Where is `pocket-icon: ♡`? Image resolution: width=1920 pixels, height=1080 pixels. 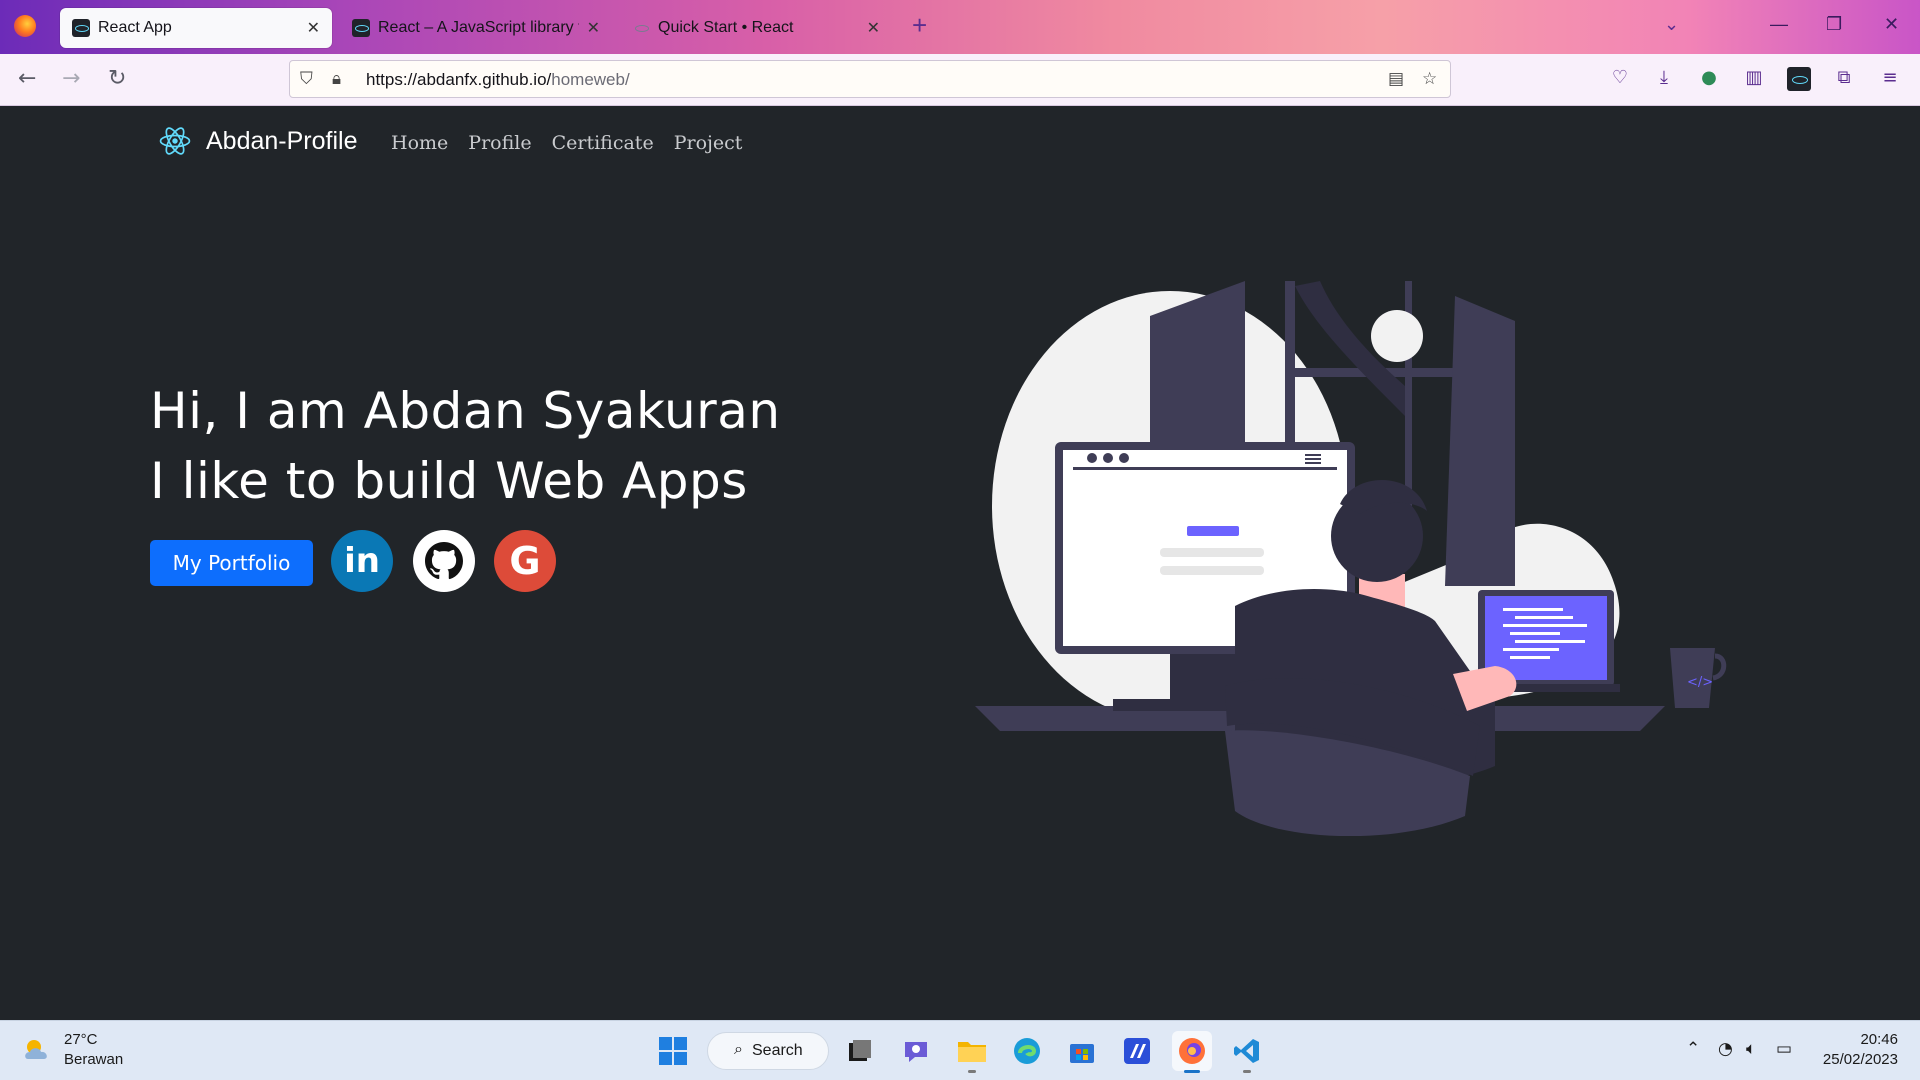 pocket-icon: ♡ is located at coordinates (1620, 79).